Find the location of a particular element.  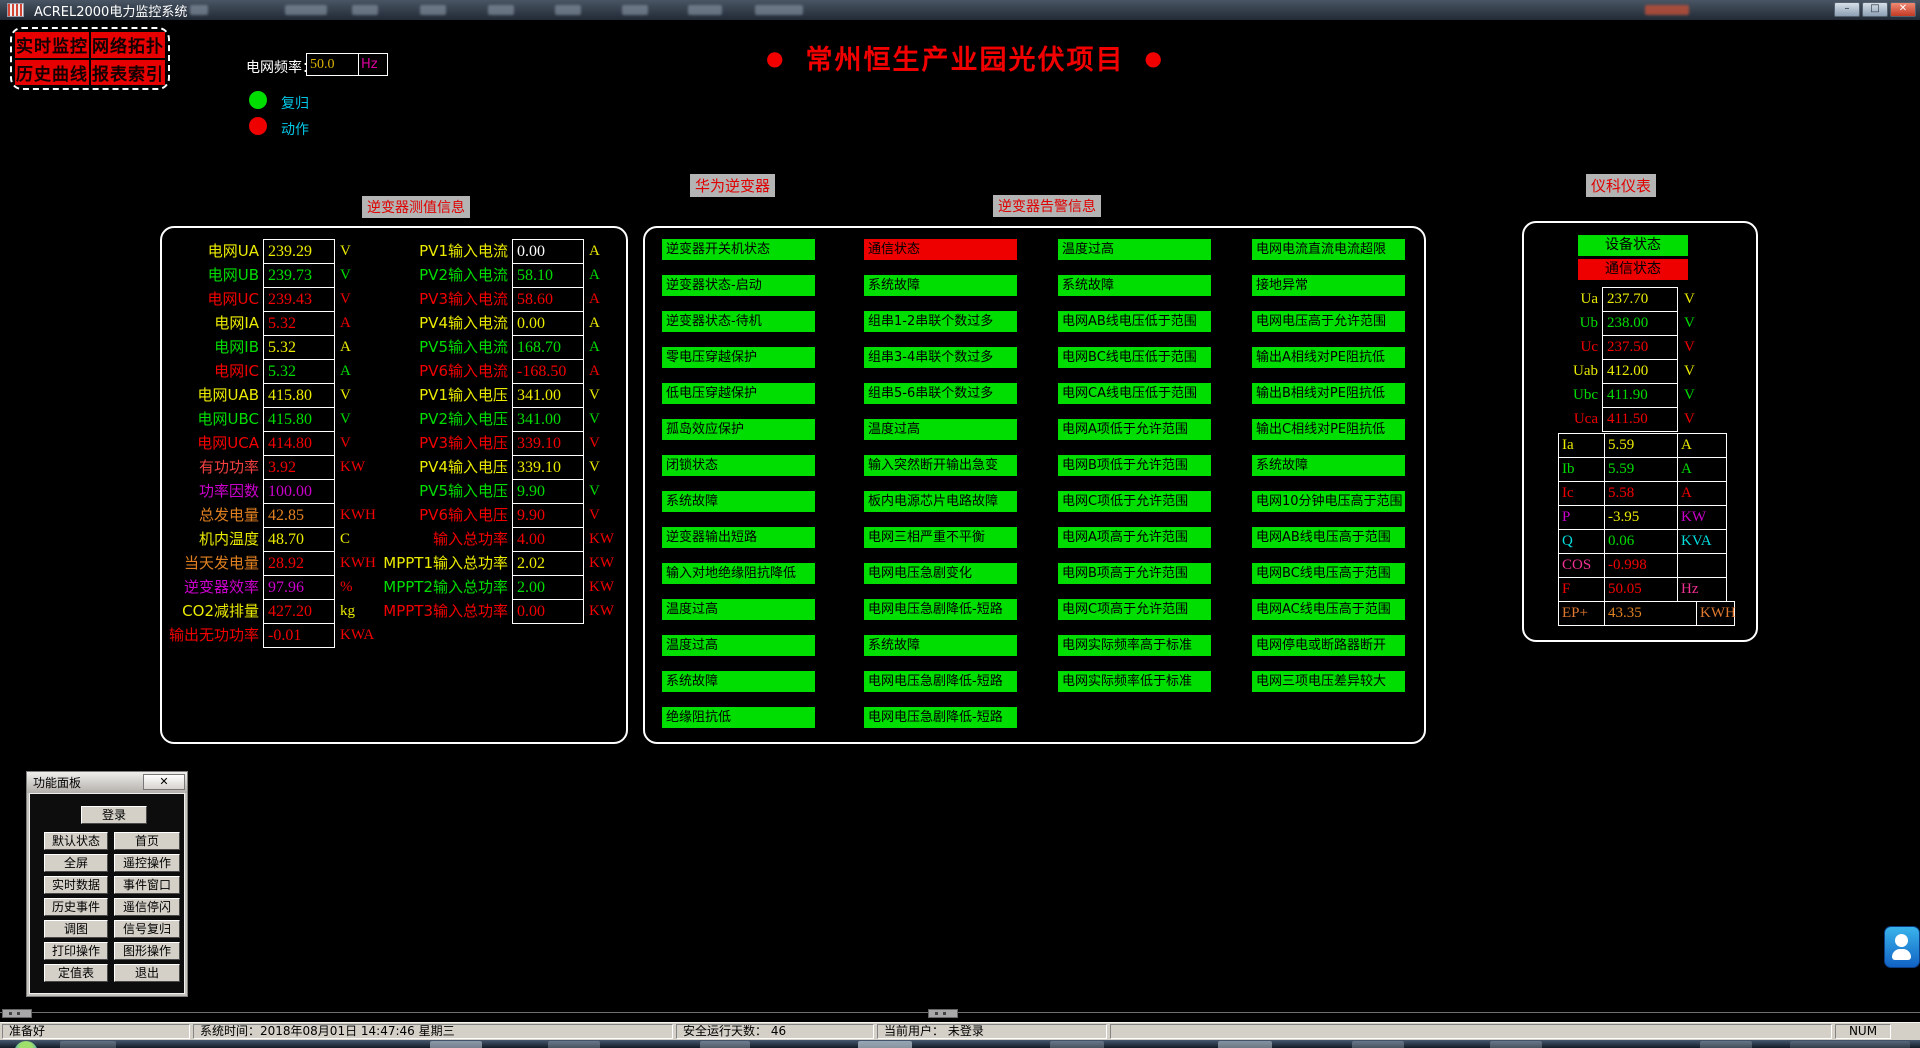

alarm-cell: 输入突然断开输出急变 is located at coordinates (940, 465).